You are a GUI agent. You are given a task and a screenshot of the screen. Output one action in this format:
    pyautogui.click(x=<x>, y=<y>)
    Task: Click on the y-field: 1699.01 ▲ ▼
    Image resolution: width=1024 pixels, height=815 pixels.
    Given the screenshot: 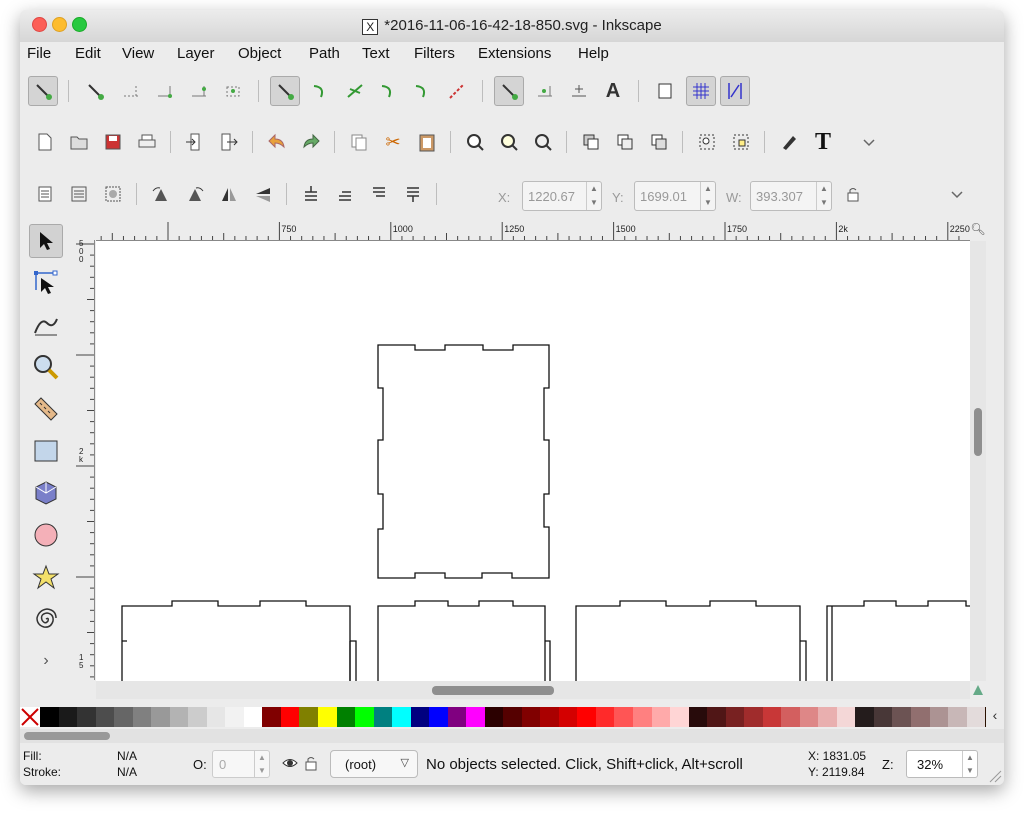 What is the action you would take?
    pyautogui.click(x=675, y=196)
    